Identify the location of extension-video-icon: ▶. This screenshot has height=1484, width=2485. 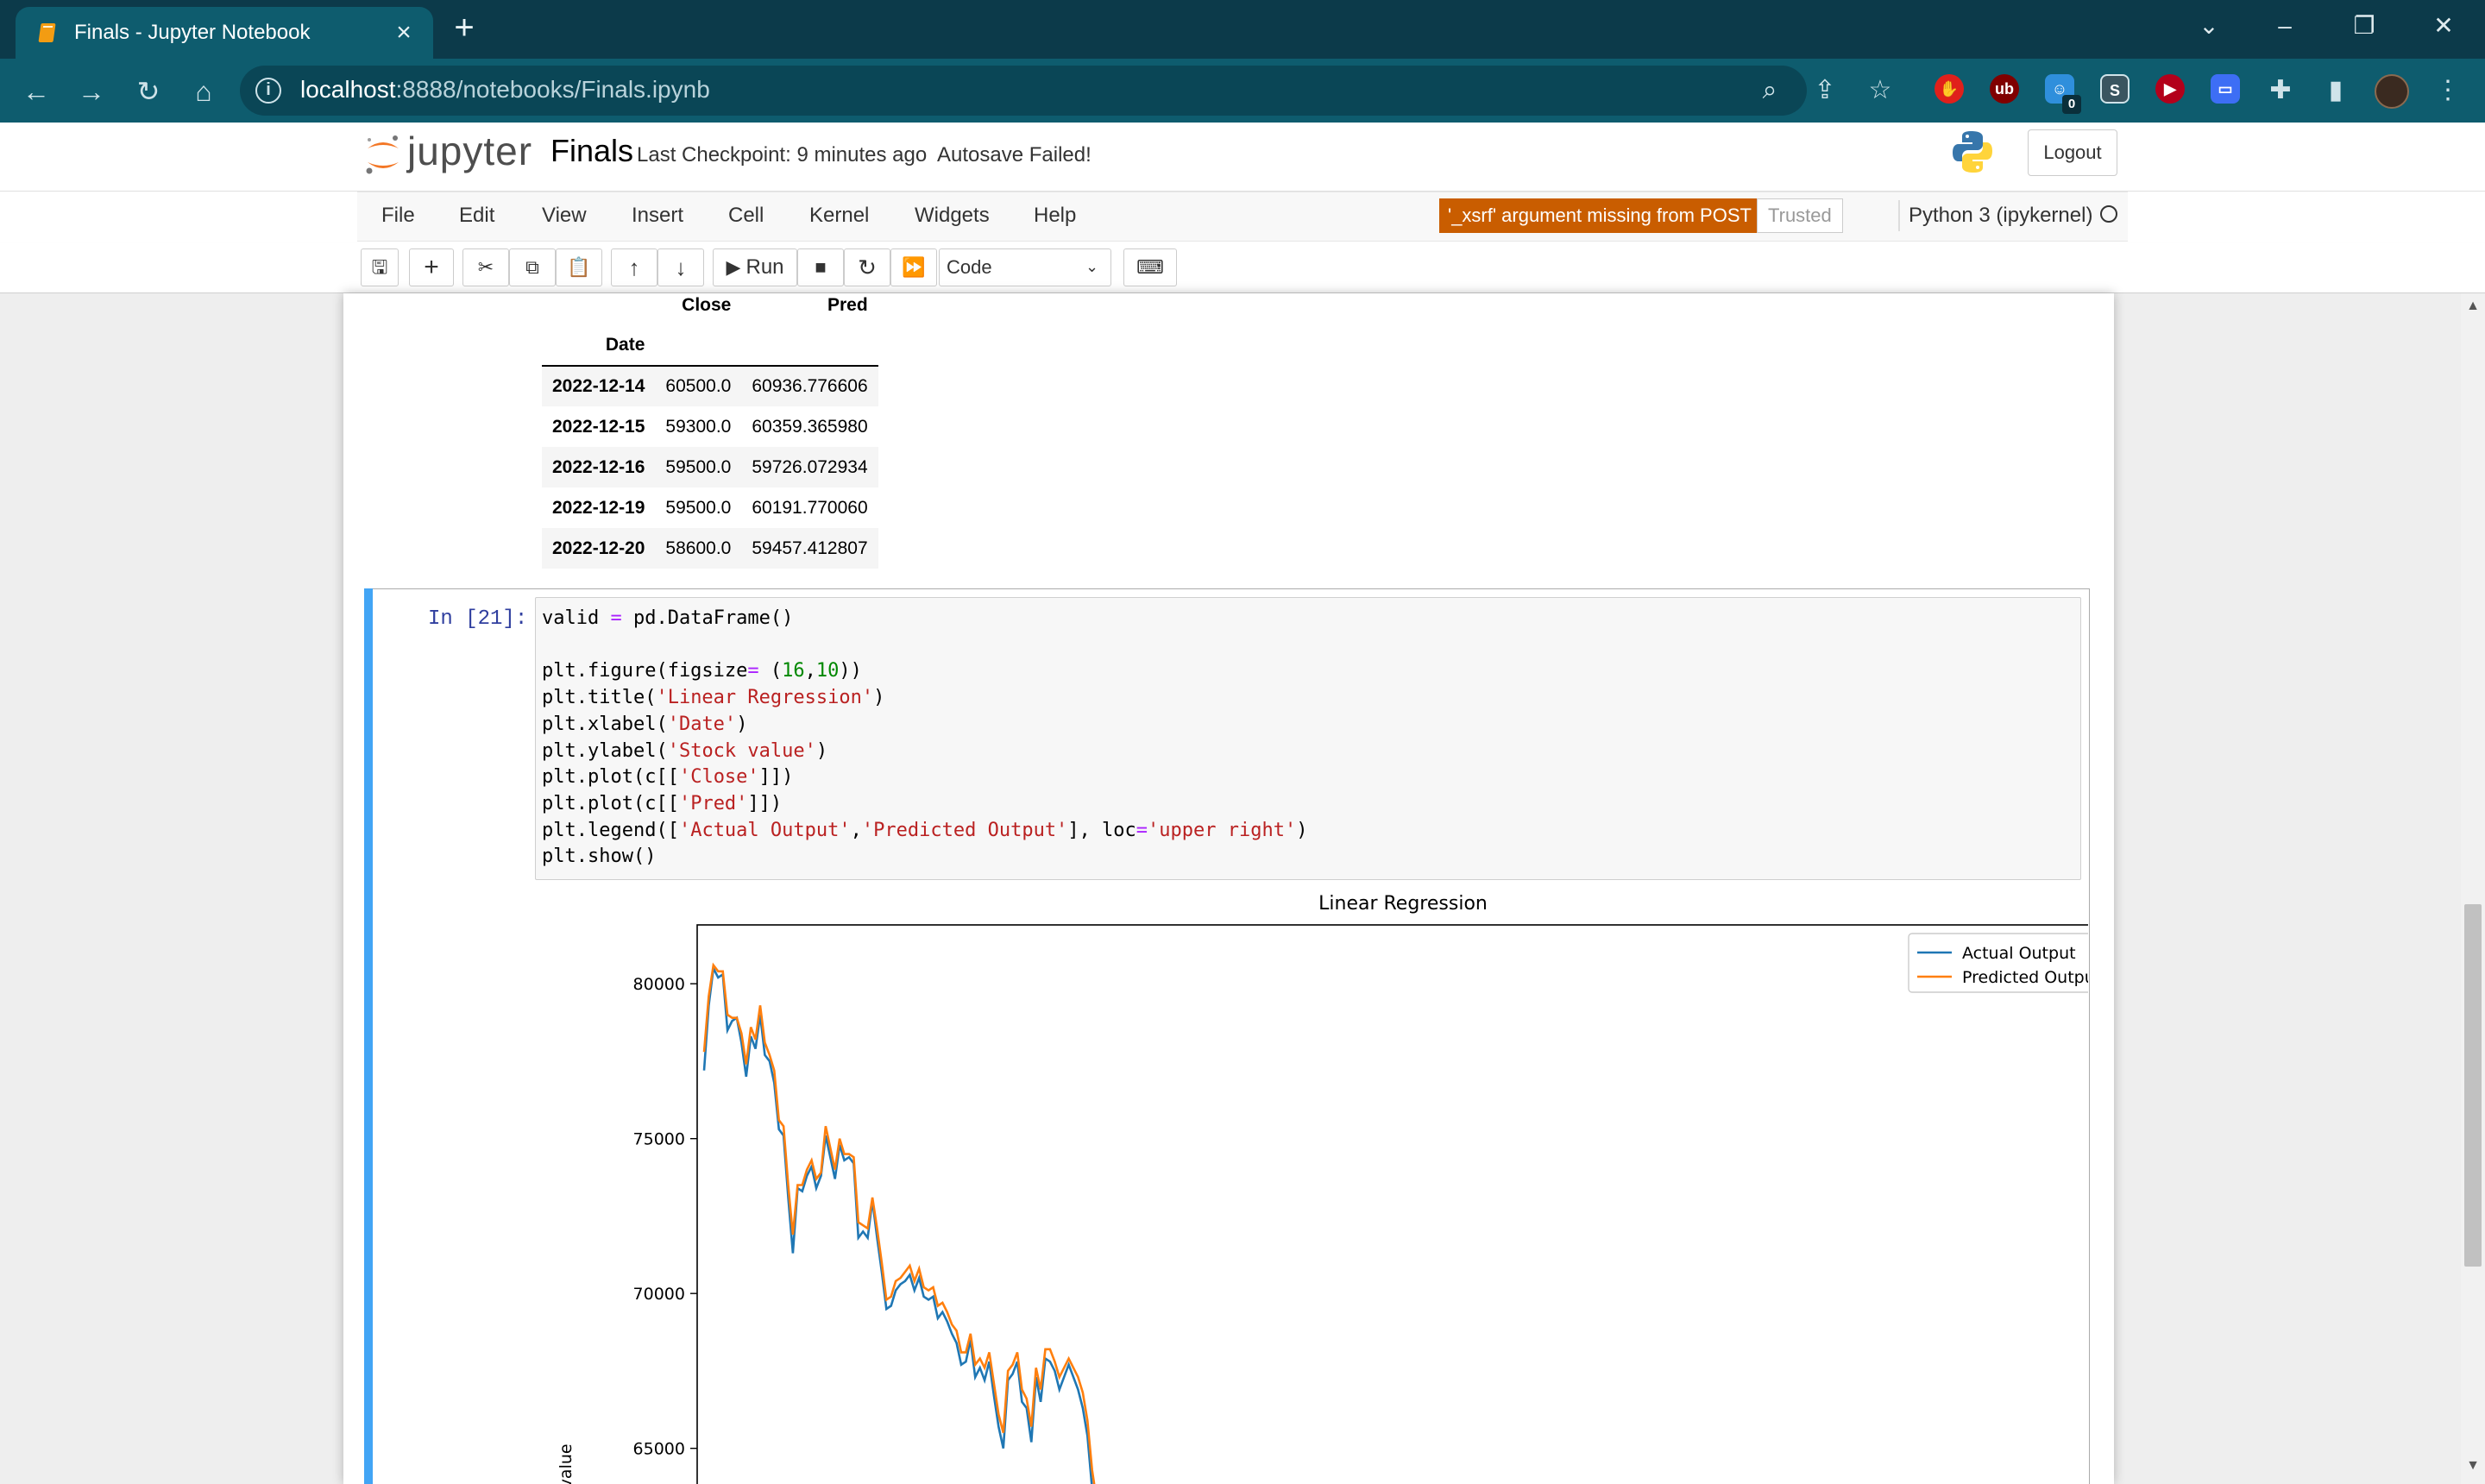
(2170, 89).